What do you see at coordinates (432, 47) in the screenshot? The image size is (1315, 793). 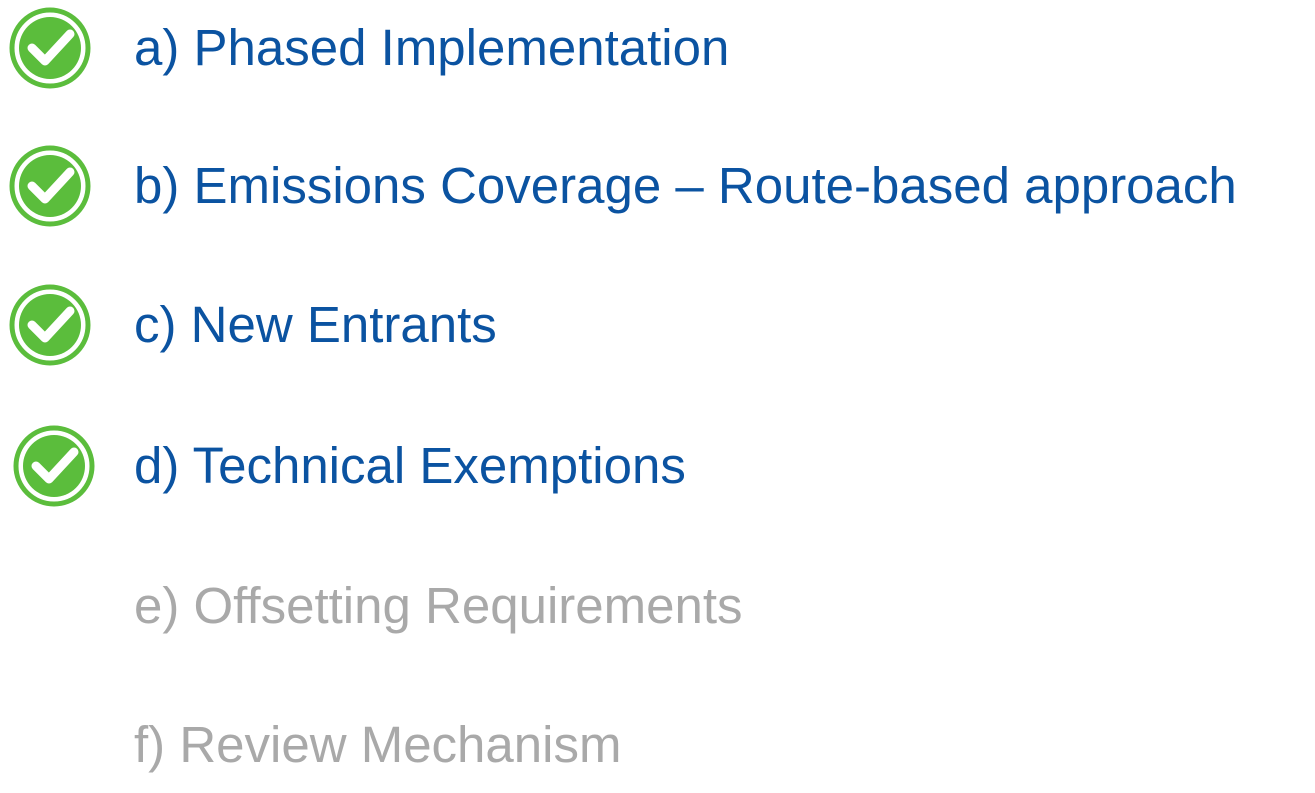 I see `checklist-item-label: a) Phased Implementation` at bounding box center [432, 47].